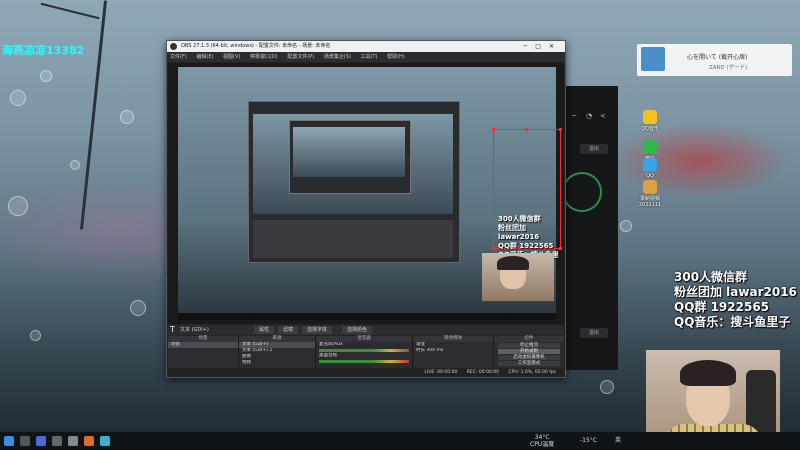 The image size is (800, 450). I want to click on start-icon, so click(9, 441).